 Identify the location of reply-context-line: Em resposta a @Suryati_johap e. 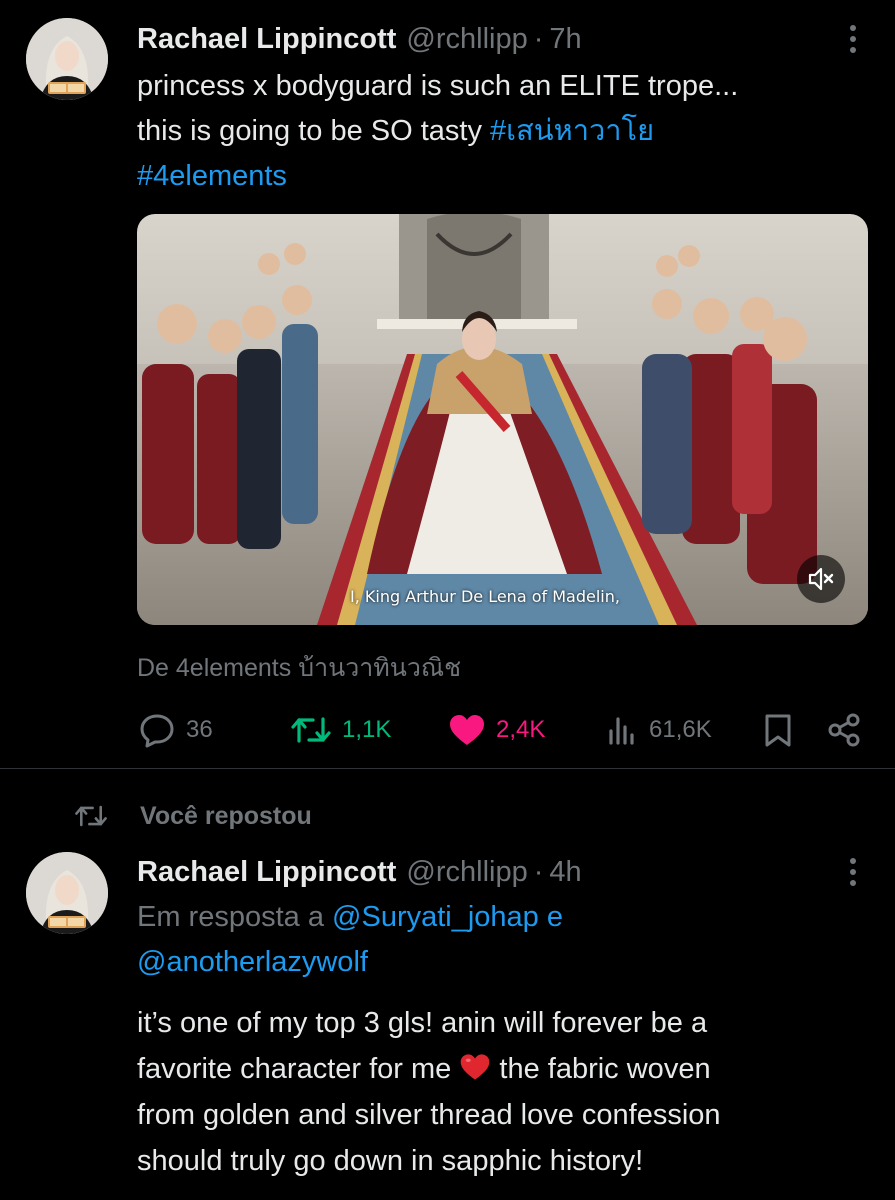
(501, 917).